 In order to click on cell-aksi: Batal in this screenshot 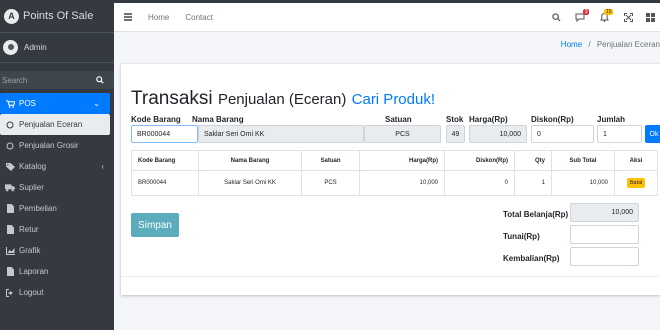, I will do `click(636, 183)`.